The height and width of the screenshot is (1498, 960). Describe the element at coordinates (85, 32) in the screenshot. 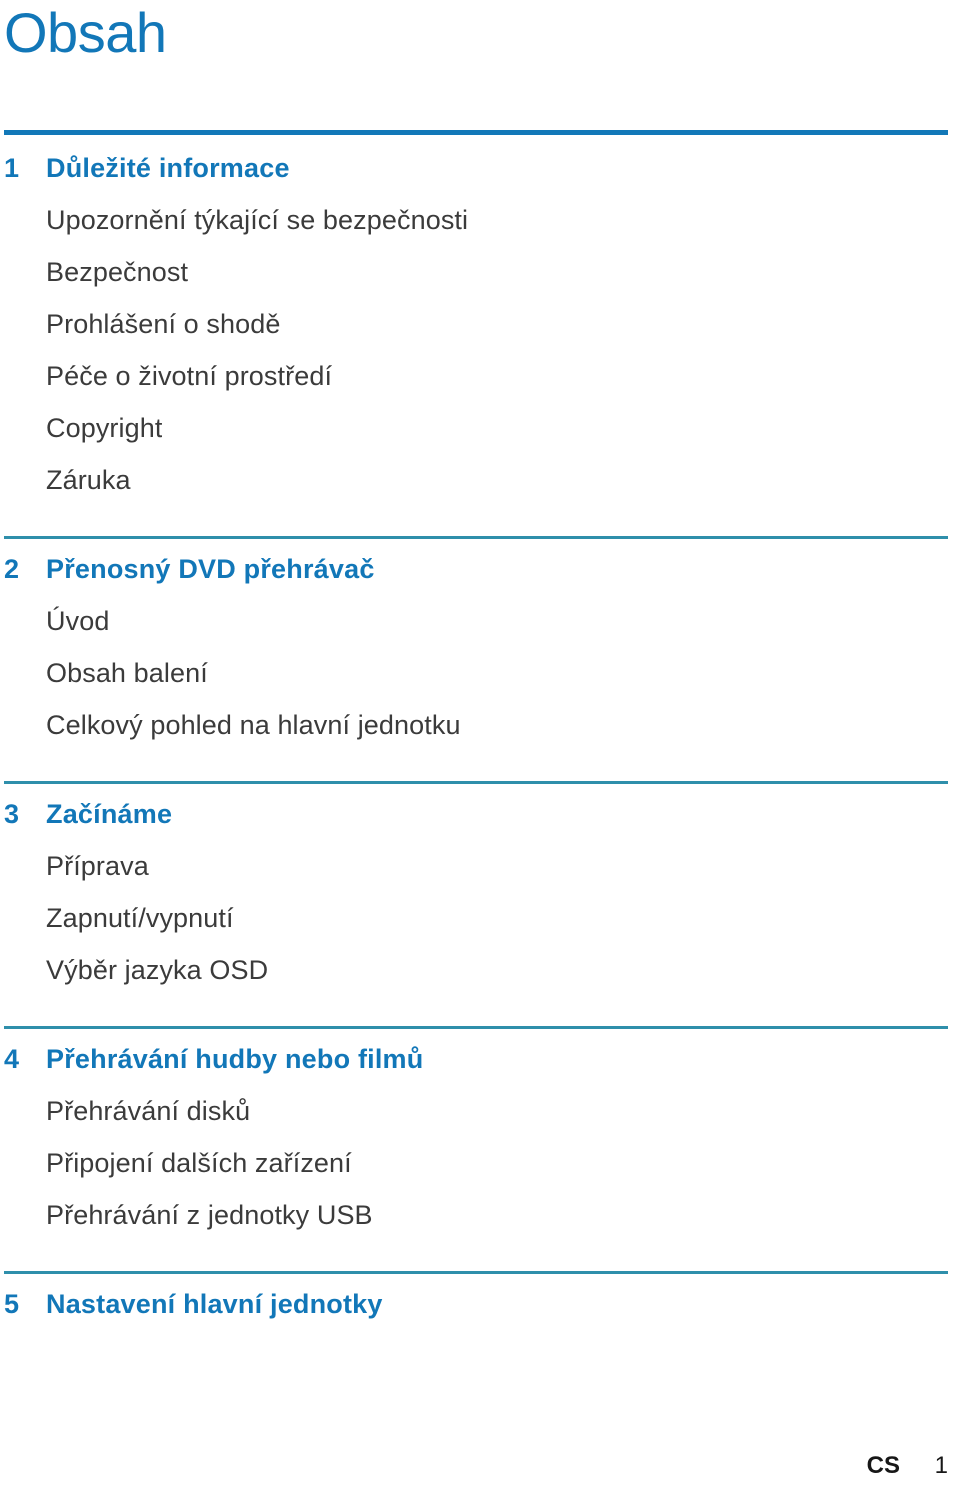

I see `page-title: Obsah` at that location.